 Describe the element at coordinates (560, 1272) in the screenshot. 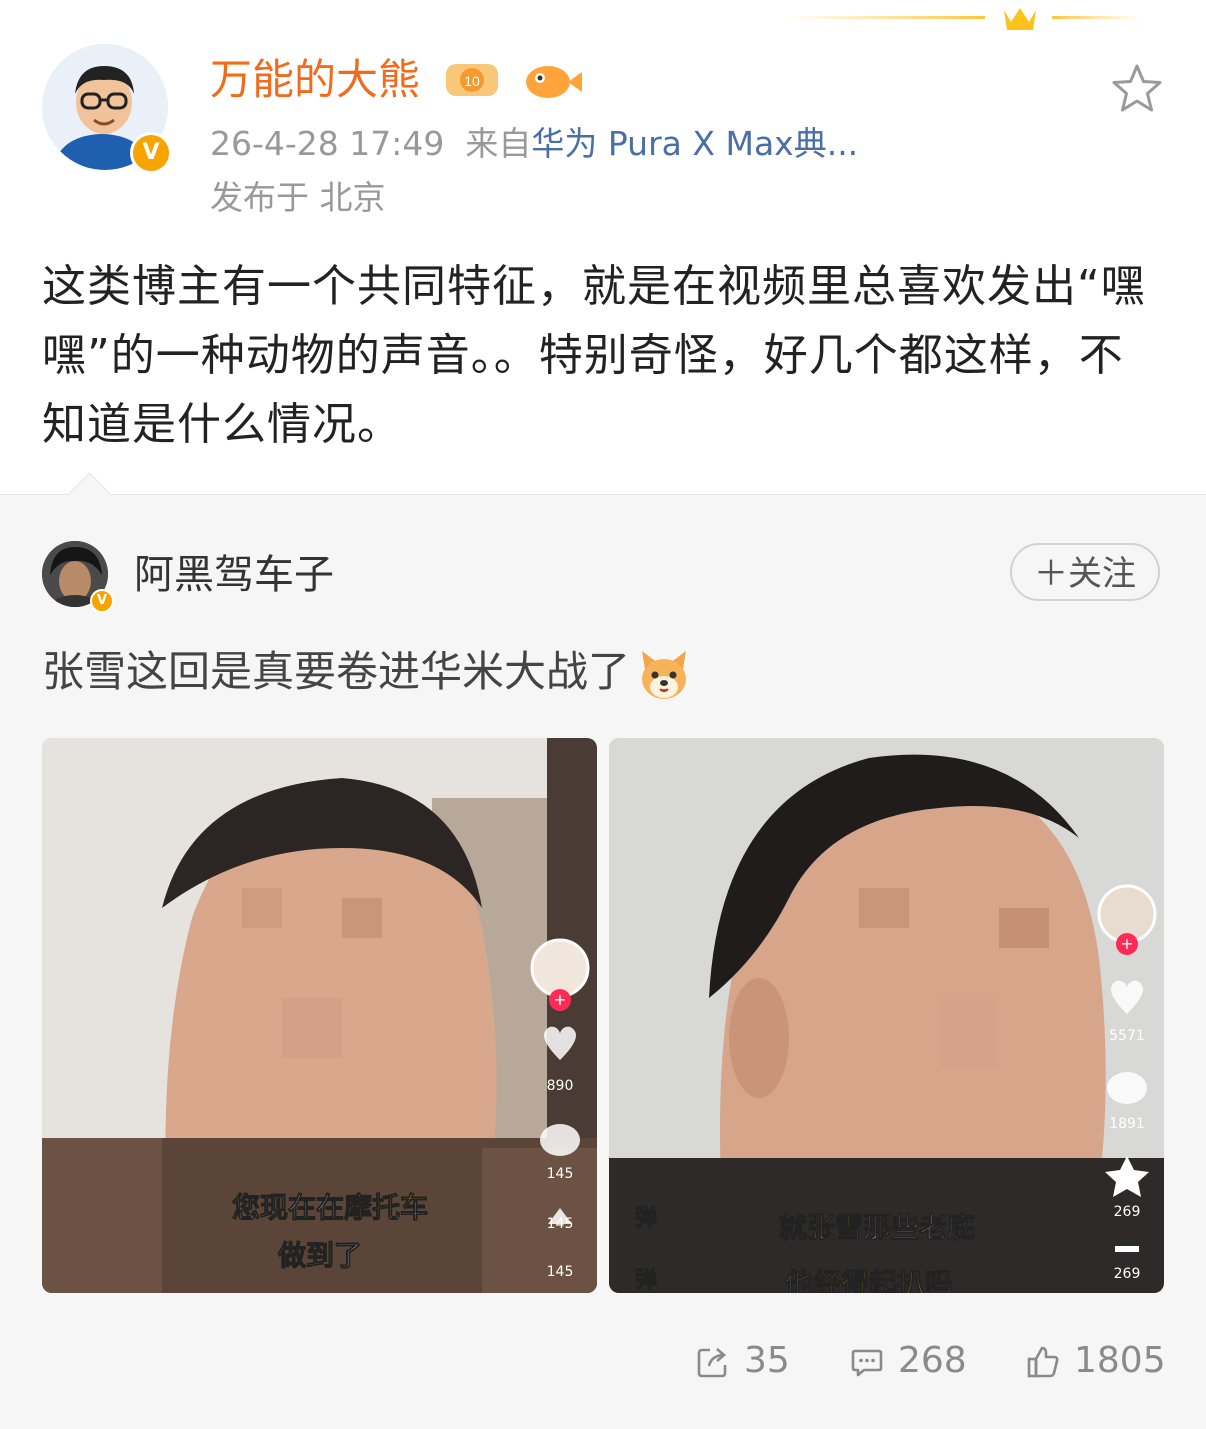

I see `video1-extra-count: 145` at that location.